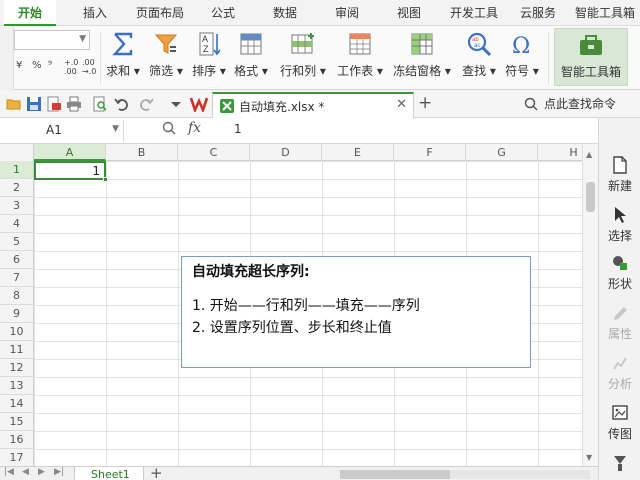 This screenshot has height=480, width=640. I want to click on close-icon: ✕, so click(401, 104).